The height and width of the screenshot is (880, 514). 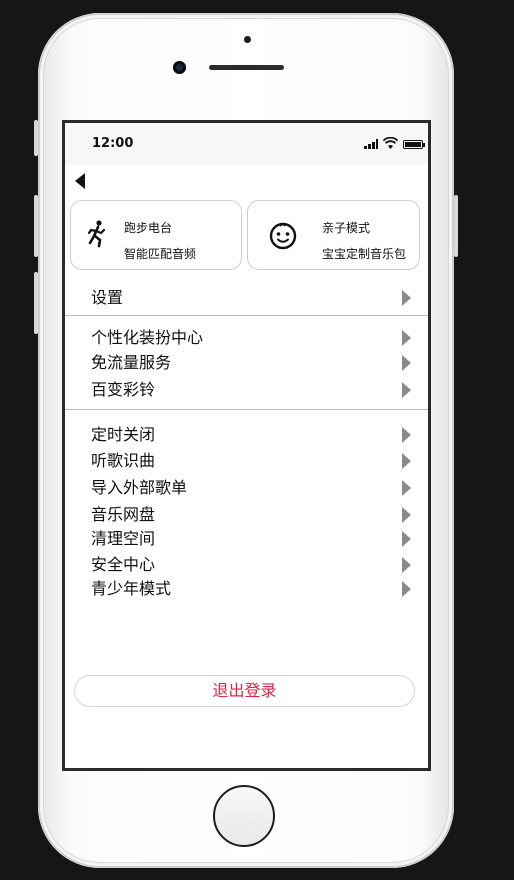 I want to click on menu-item-label: 导入外部歌单, so click(x=139, y=487).